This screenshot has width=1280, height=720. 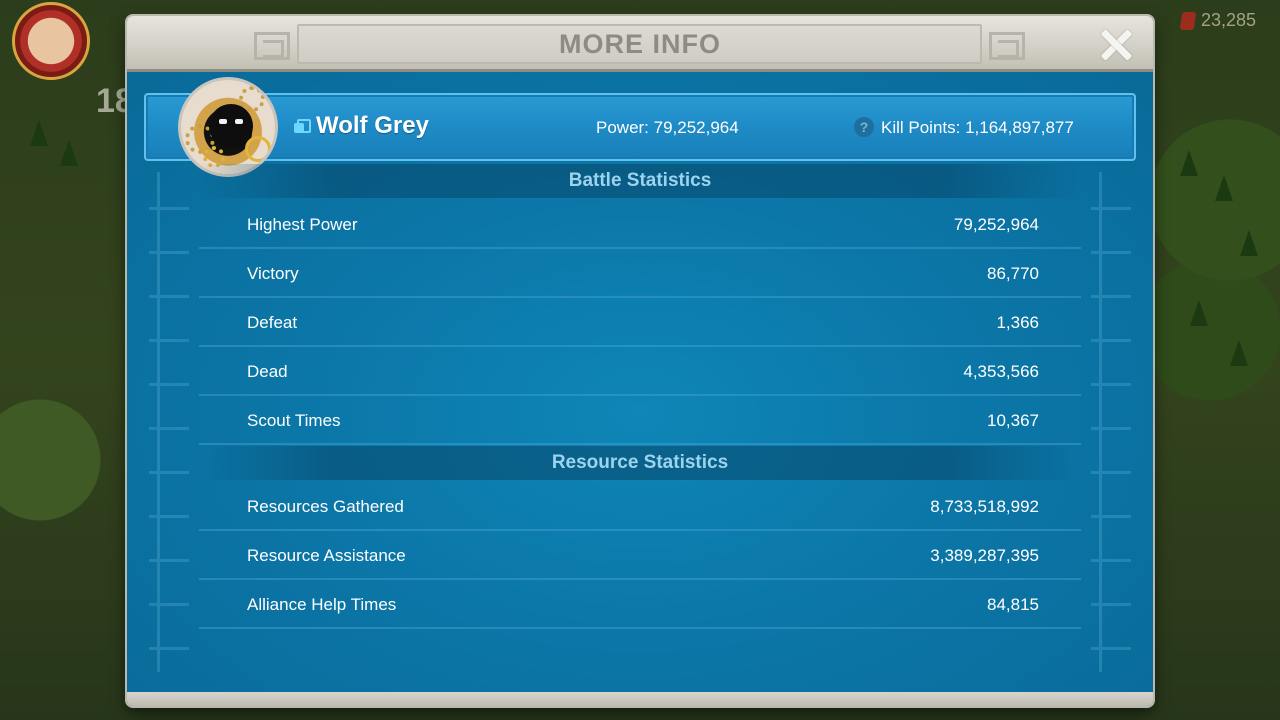 I want to click on player-name: Wolf Grey, so click(x=372, y=125).